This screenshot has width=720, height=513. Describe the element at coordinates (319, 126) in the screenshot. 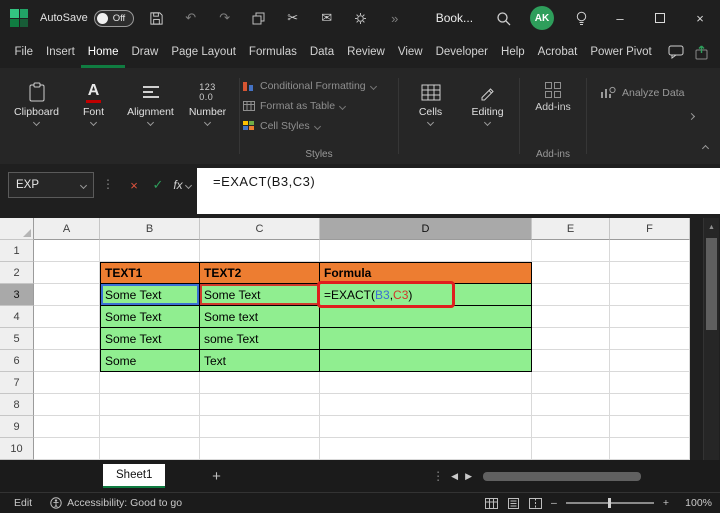

I see `cell-styles-button: Cell Styles` at that location.